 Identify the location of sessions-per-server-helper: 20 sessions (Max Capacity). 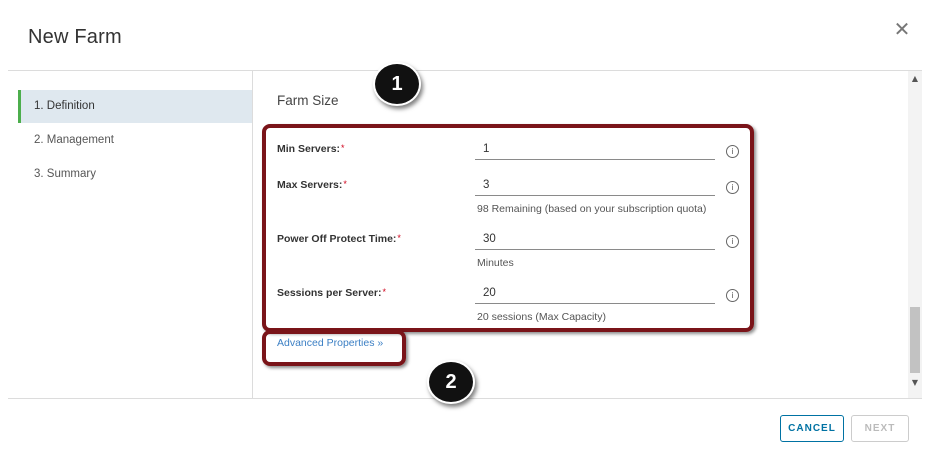
(541, 317).